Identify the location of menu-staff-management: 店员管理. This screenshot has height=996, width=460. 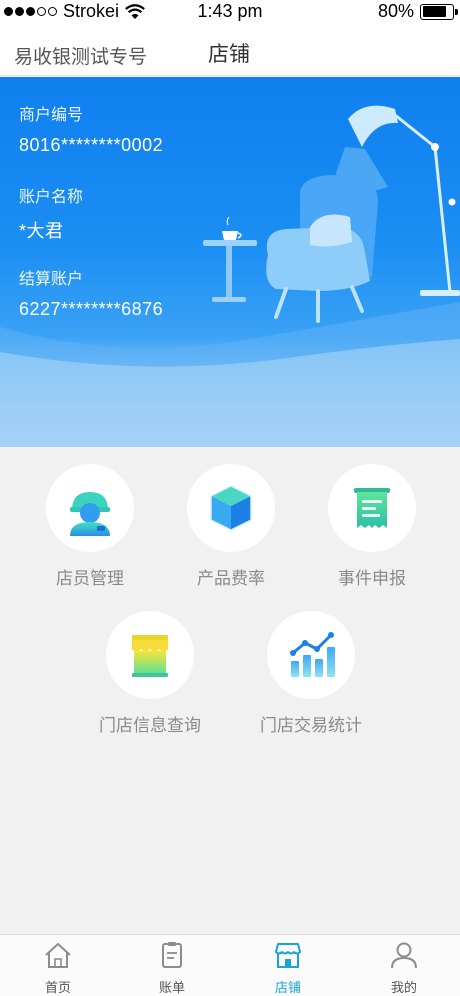
(90, 526).